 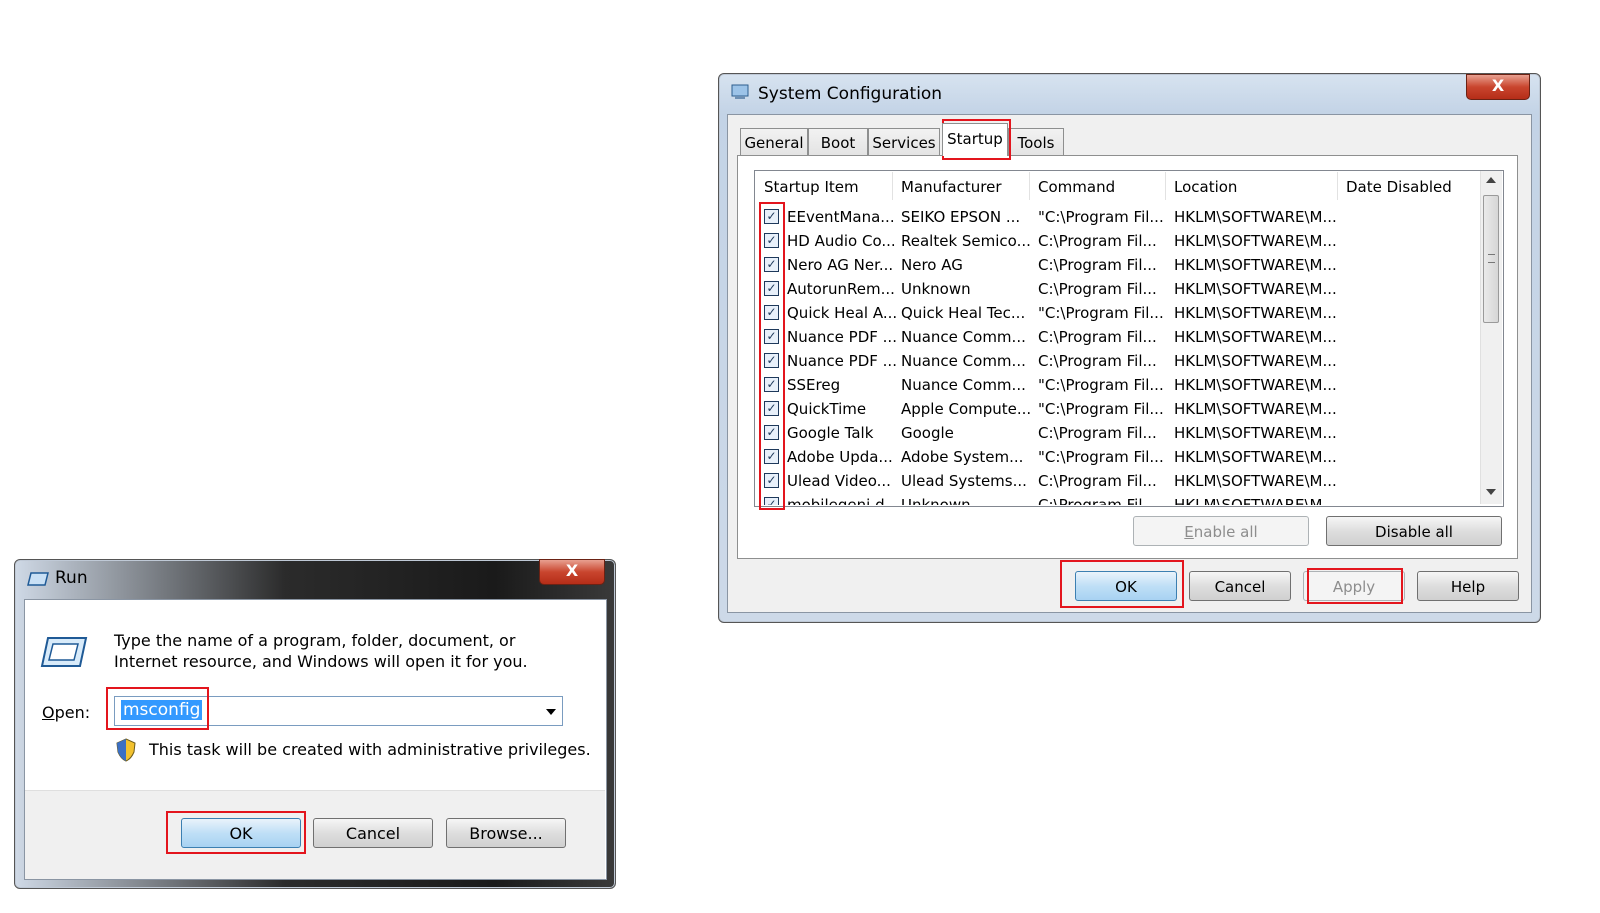 I want to click on sysconfig-close-button: X, so click(x=1498, y=87).